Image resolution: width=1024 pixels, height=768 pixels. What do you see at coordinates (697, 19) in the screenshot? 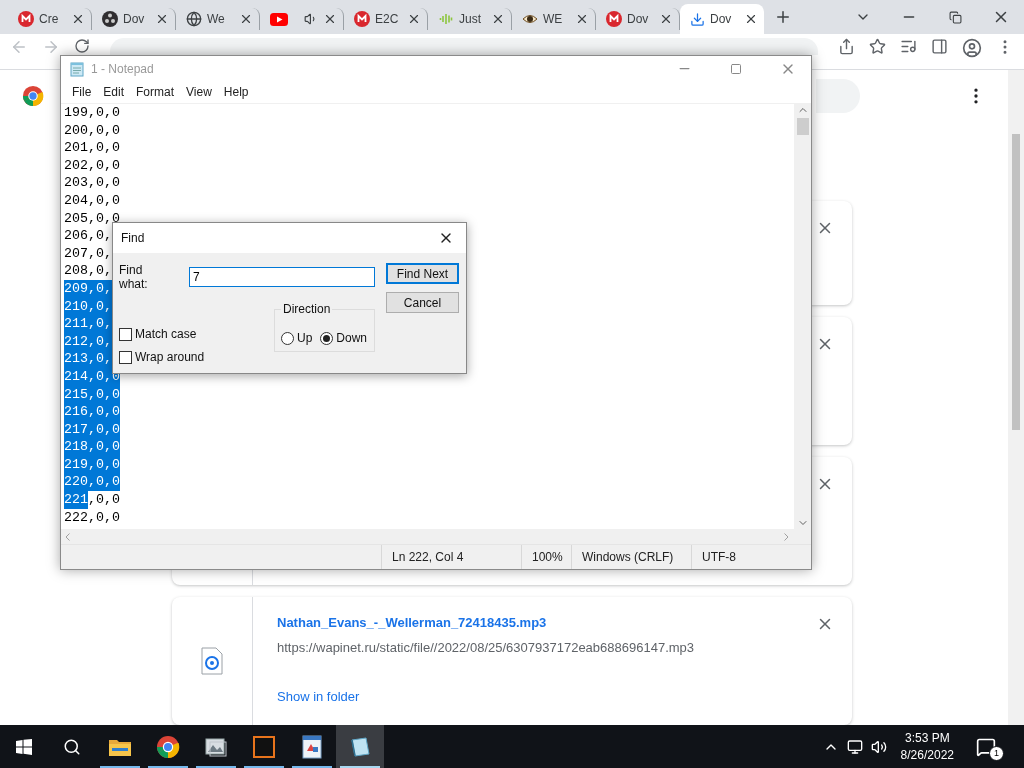
I see `download-icon` at bounding box center [697, 19].